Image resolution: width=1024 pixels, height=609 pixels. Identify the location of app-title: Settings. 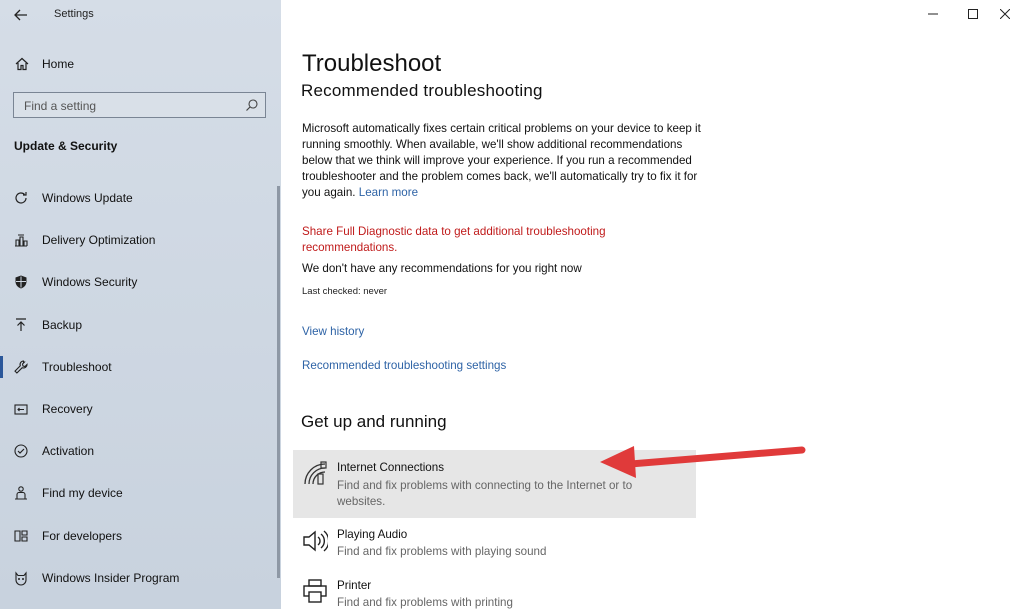
(74, 14).